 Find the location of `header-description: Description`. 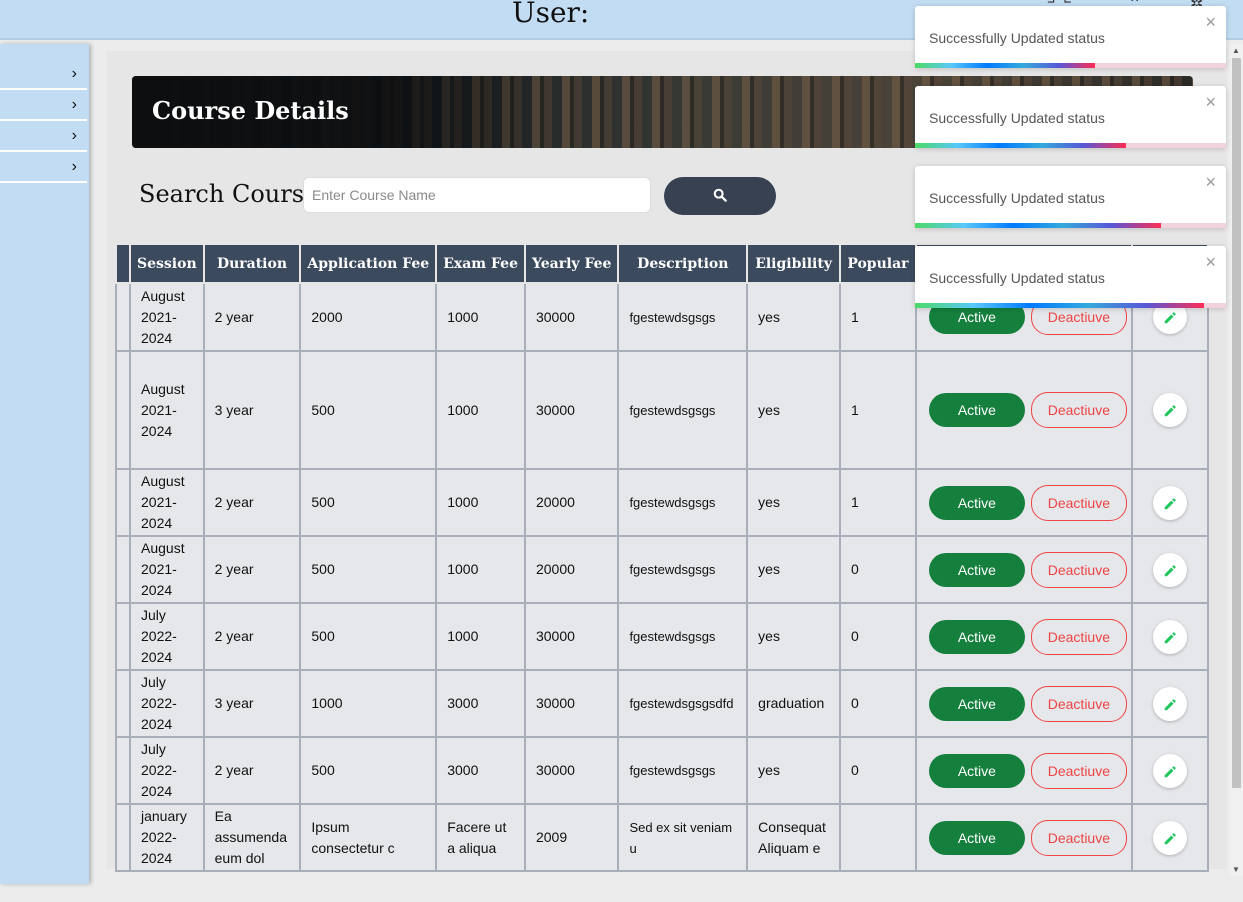

header-description: Description is located at coordinates (683, 263).